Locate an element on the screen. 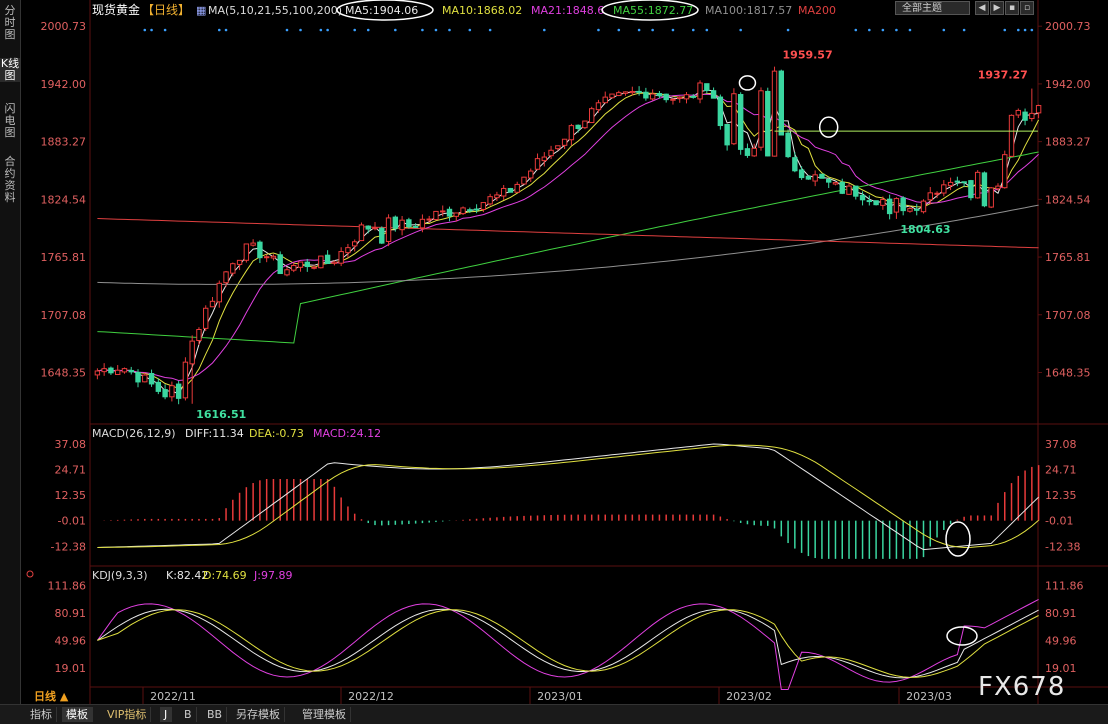 This screenshot has width=1108, height=724. sidebar-tab-0: 分时图 is located at coordinates (10, 23).